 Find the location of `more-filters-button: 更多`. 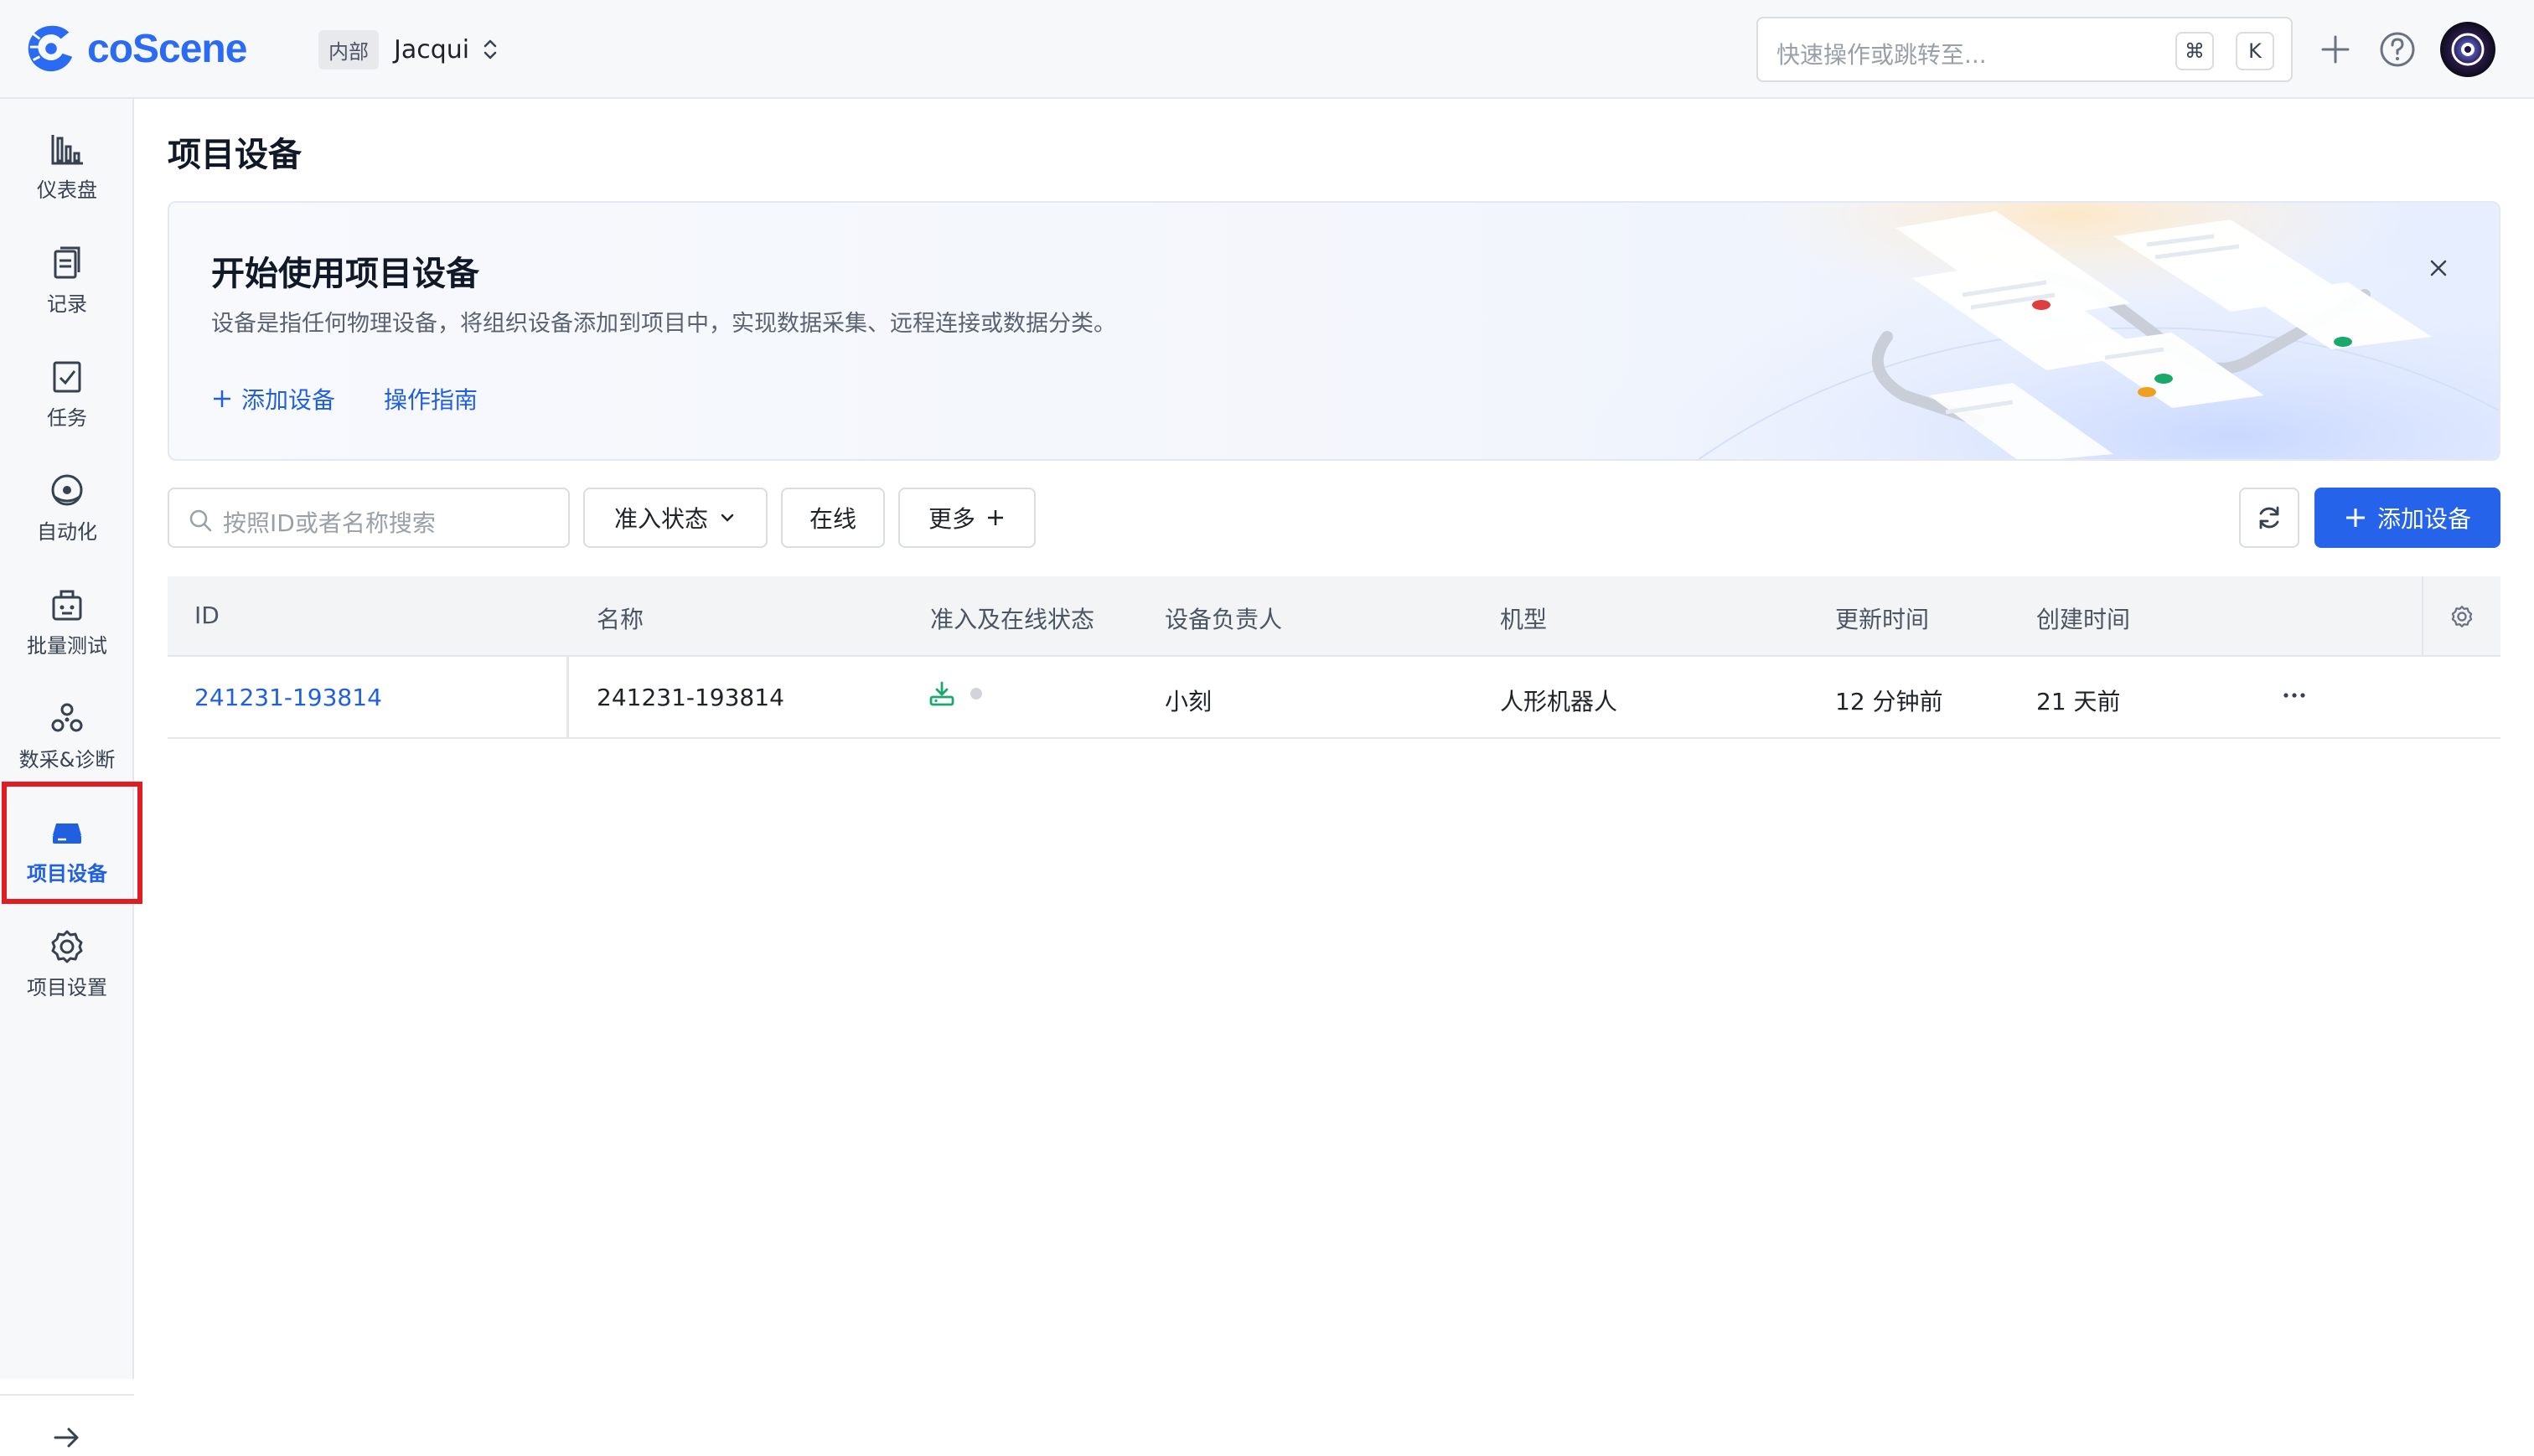

more-filters-button: 更多 is located at coordinates (967, 518).